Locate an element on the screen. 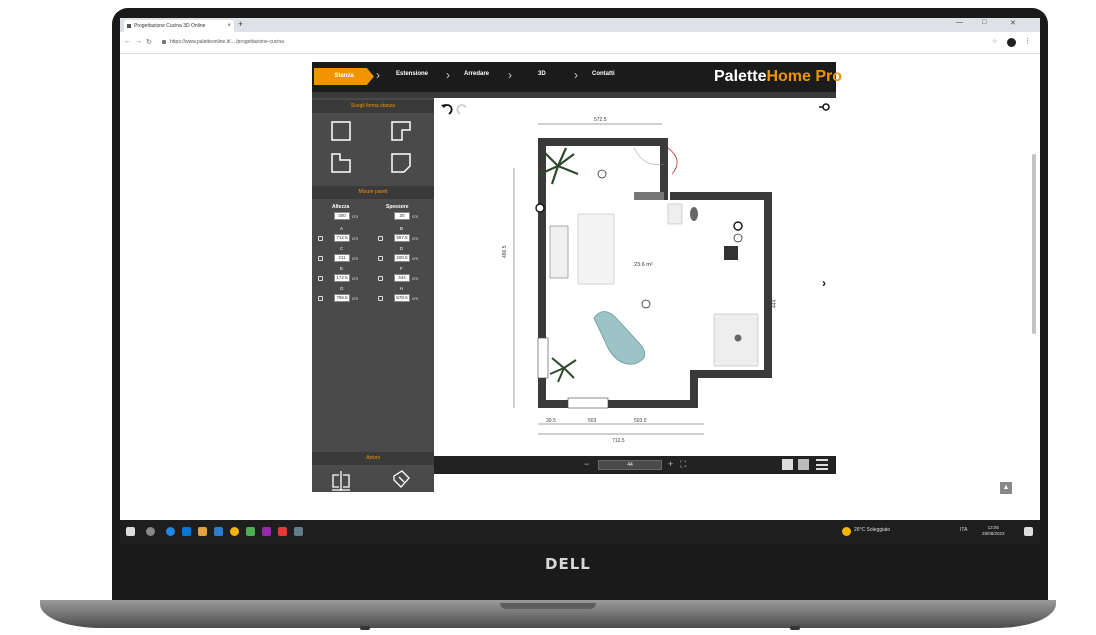 The width and height of the screenshot is (1096, 635). window-left is located at coordinates (543, 358).